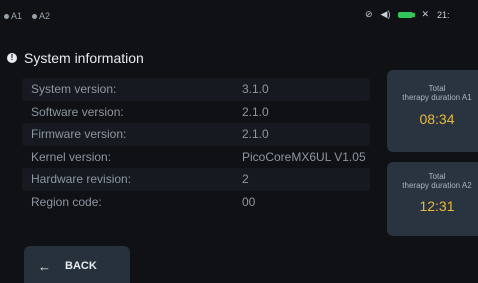  I want to click on duration-value: 08:34, so click(437, 119).